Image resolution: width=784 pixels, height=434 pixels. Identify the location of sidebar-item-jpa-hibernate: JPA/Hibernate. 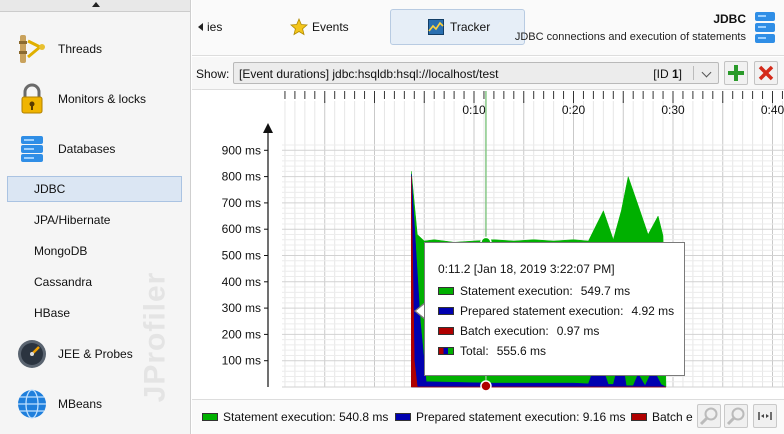
(95, 220).